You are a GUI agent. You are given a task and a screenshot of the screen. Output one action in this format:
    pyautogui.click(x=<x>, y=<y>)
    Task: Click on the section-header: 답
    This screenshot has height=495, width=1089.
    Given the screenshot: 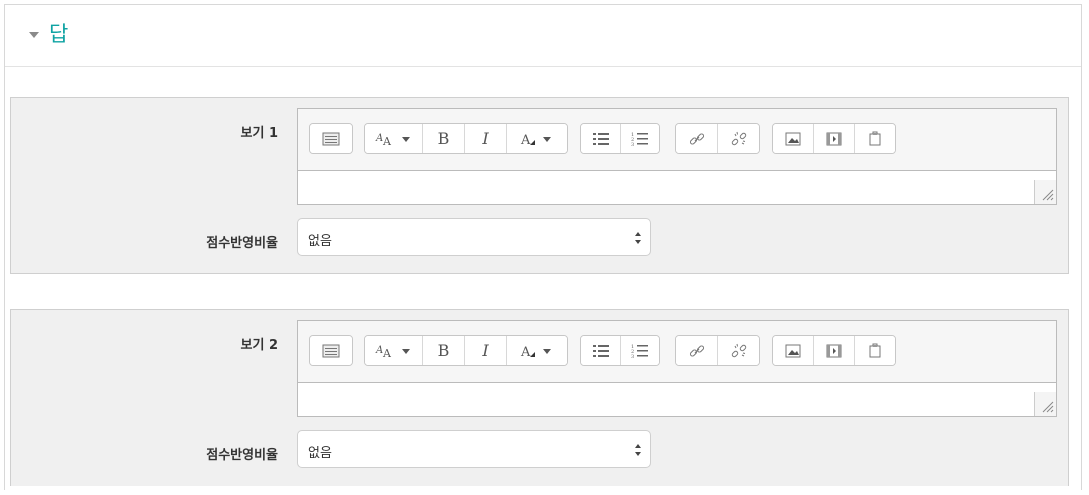 What is the action you would take?
    pyautogui.click(x=543, y=36)
    